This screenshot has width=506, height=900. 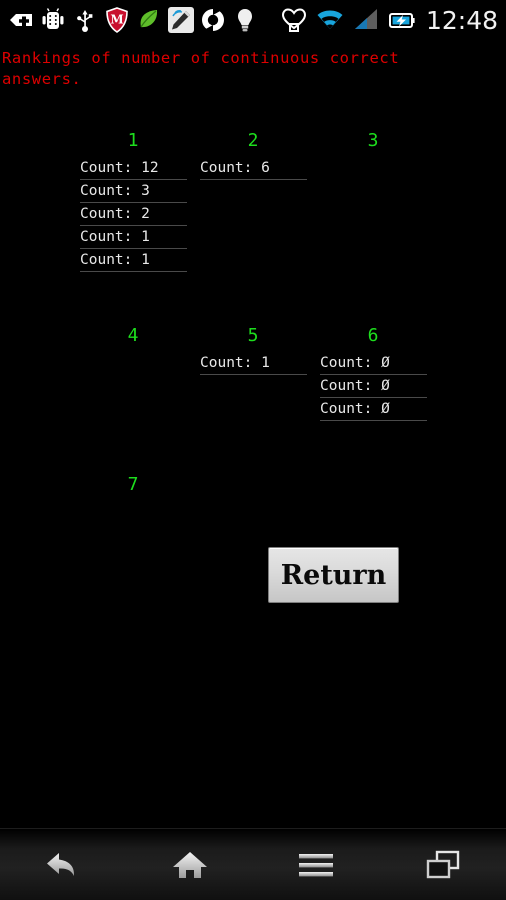 I want to click on rank-header-6: 6, so click(x=373, y=335).